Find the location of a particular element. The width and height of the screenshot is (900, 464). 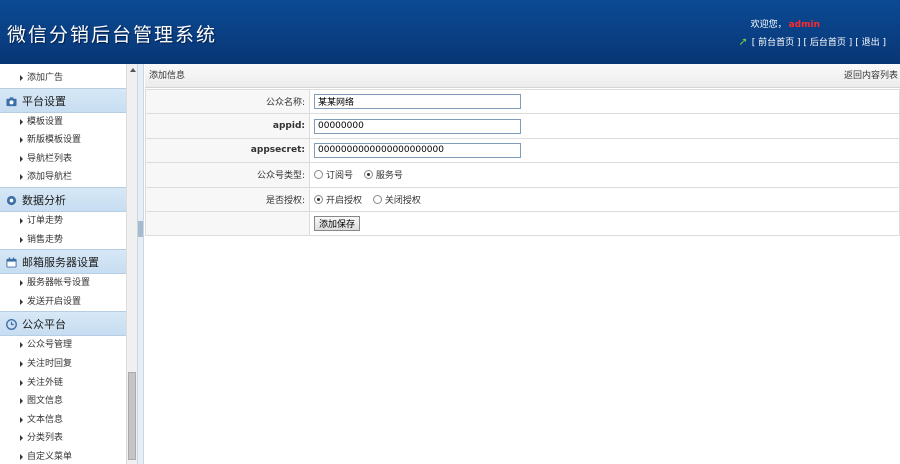

sidebar-group-platform: 平台设置 is located at coordinates (63, 100).